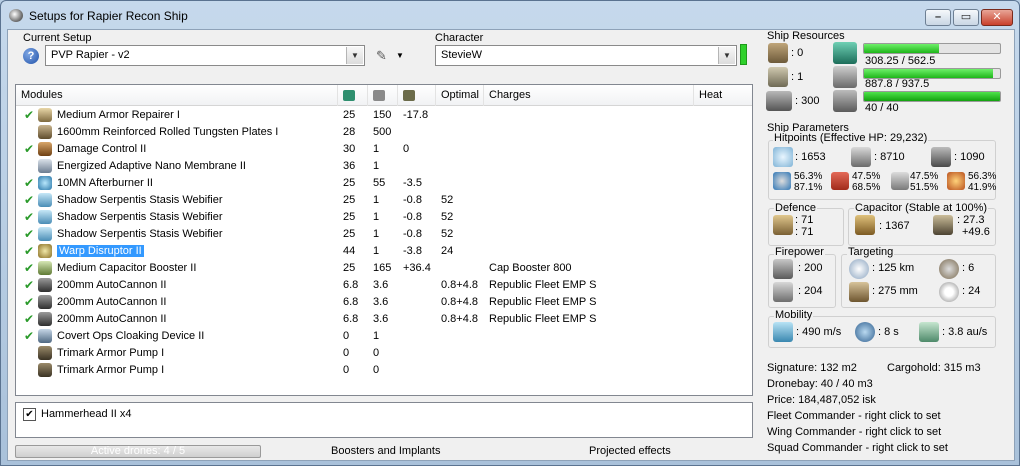 This screenshot has width=1020, height=466. Describe the element at coordinates (782, 181) in the screenshot. I see `em-resist-icon` at that location.